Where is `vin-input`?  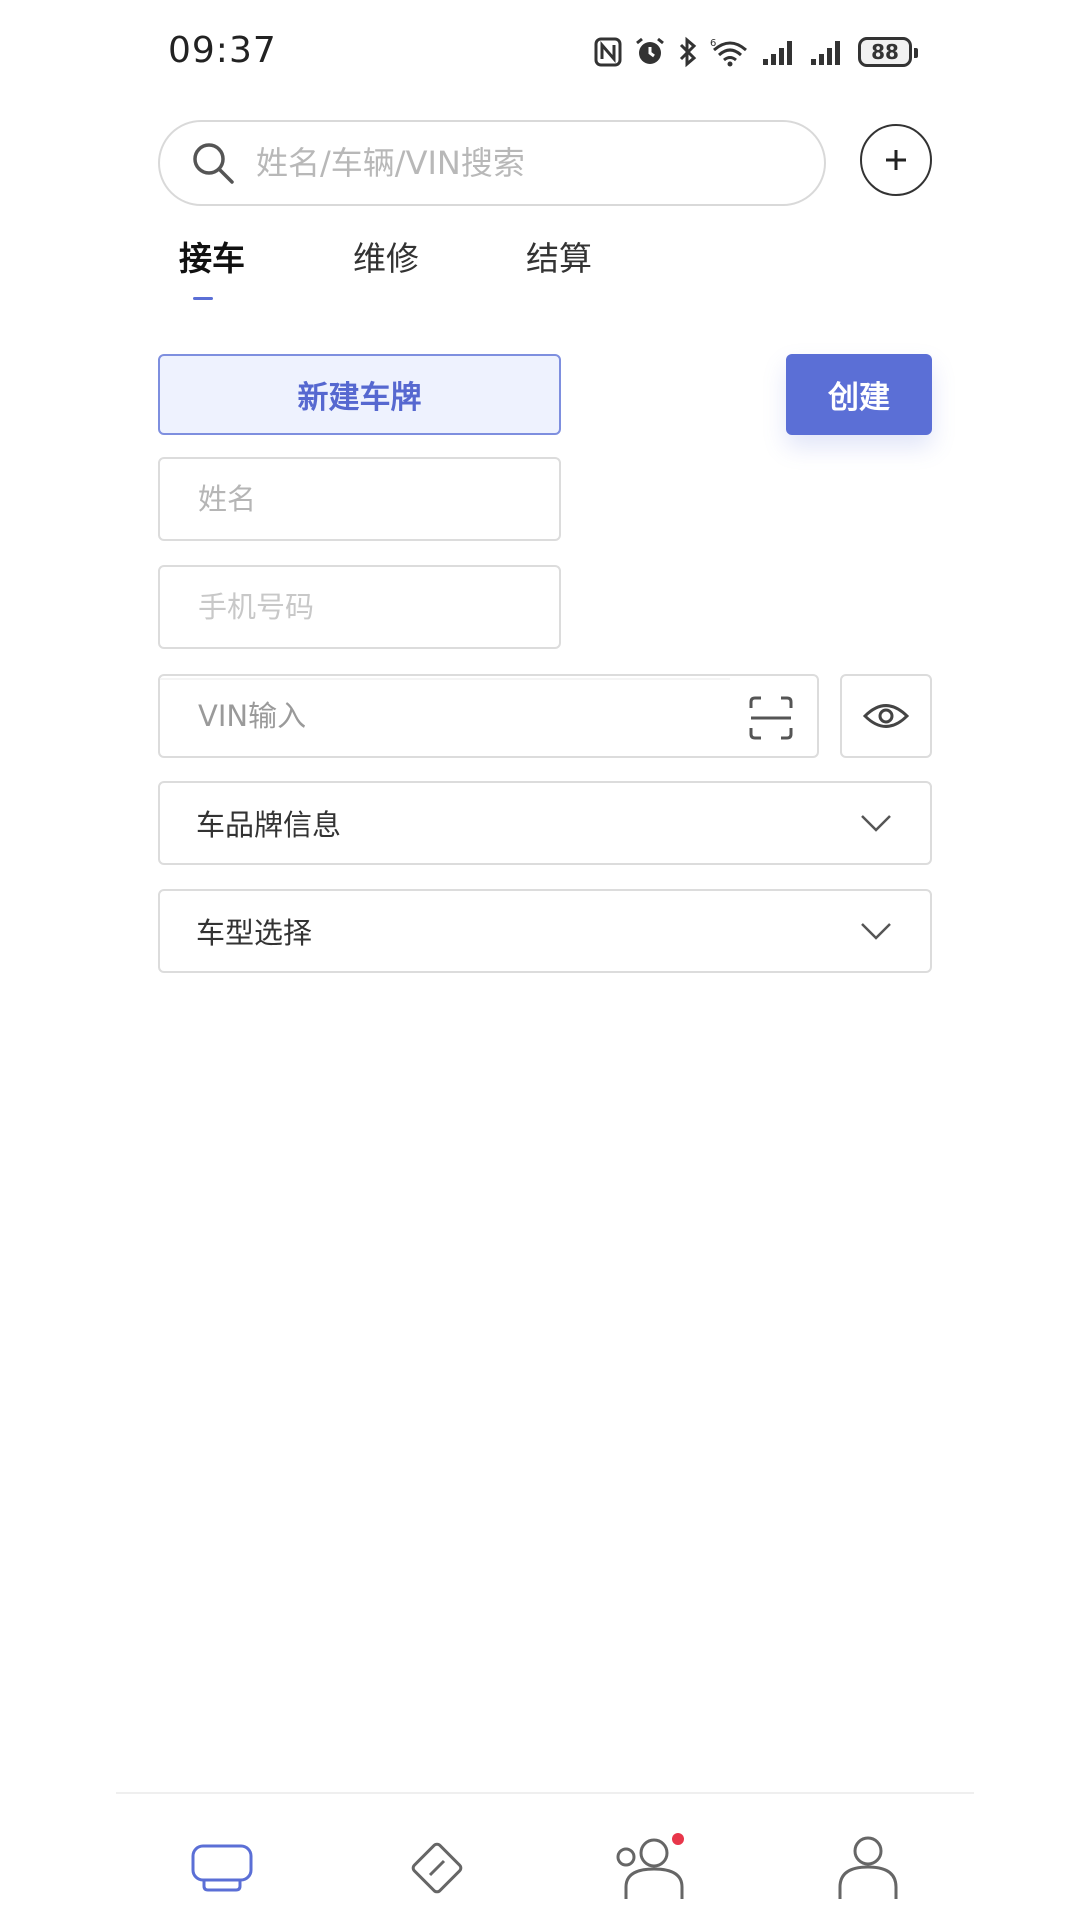 vin-input is located at coordinates (506, 716).